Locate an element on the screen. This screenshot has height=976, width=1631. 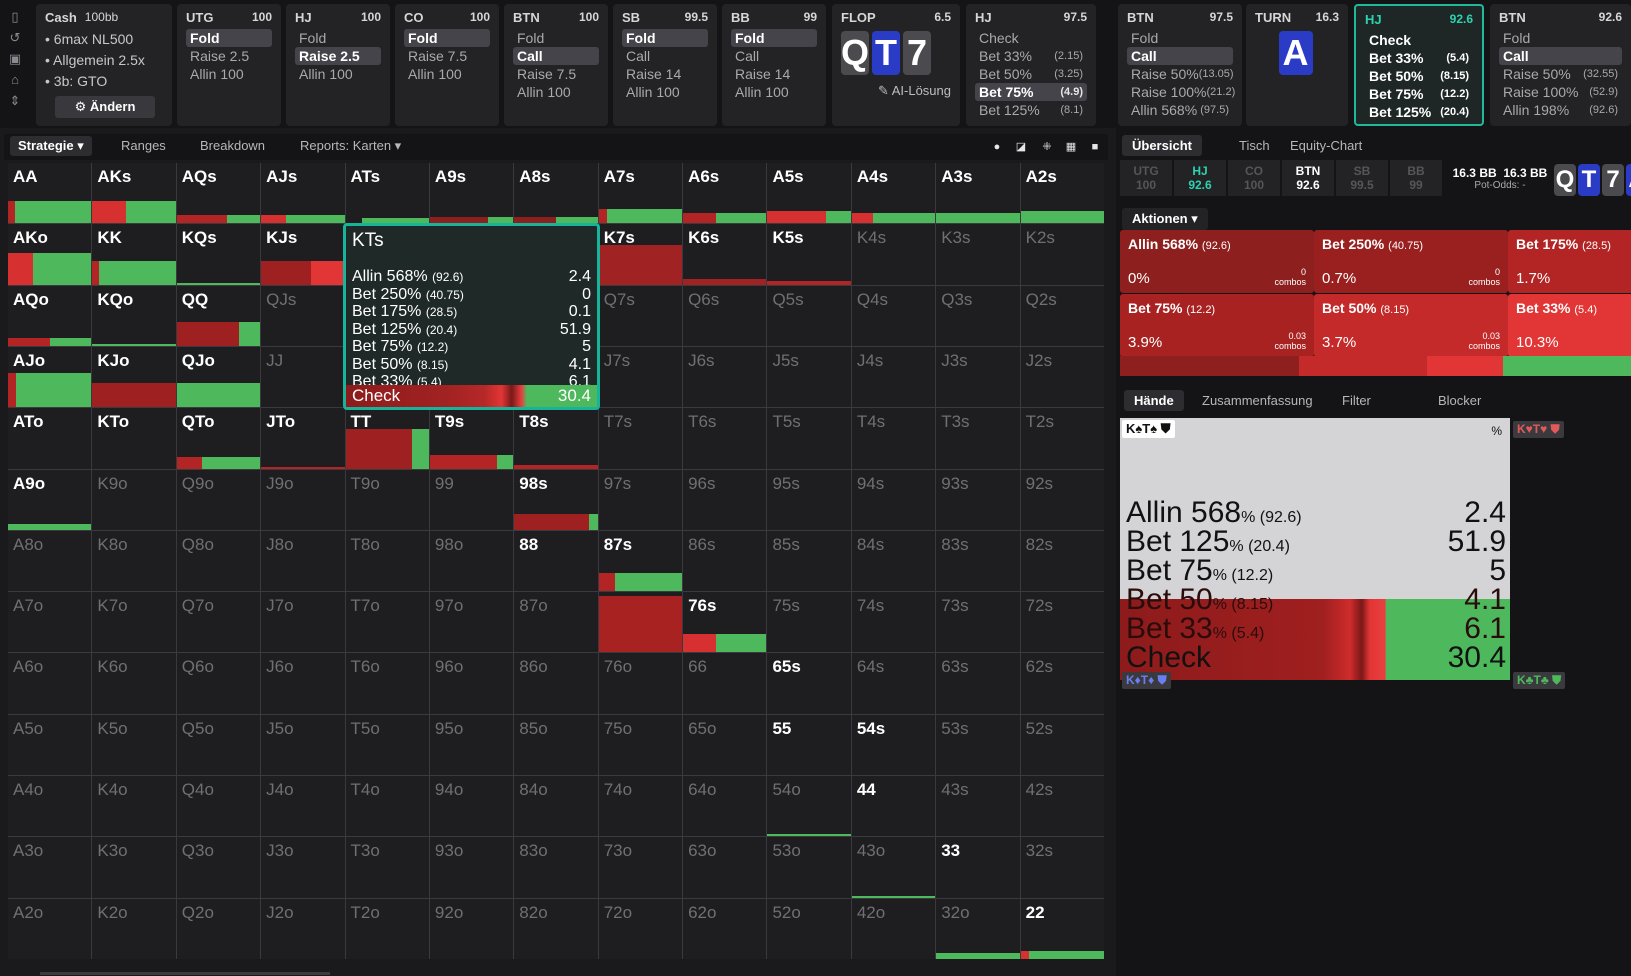
hand-cell: 84o is located at coordinates (556, 806).